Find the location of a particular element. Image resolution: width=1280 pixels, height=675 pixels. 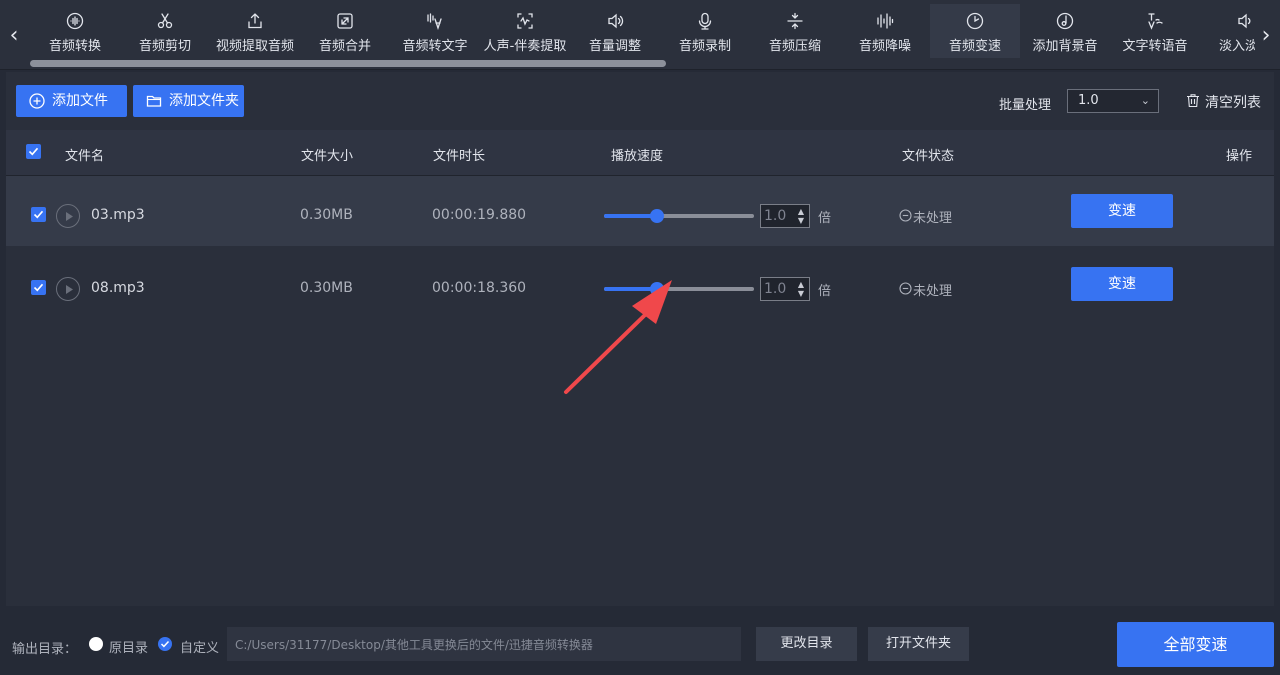

tool-9: 音频压缩 is located at coordinates (795, 31).